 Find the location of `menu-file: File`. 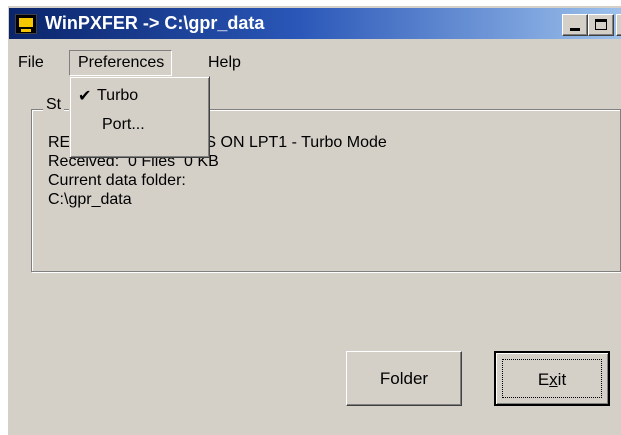

menu-file: File is located at coordinates (31, 63).